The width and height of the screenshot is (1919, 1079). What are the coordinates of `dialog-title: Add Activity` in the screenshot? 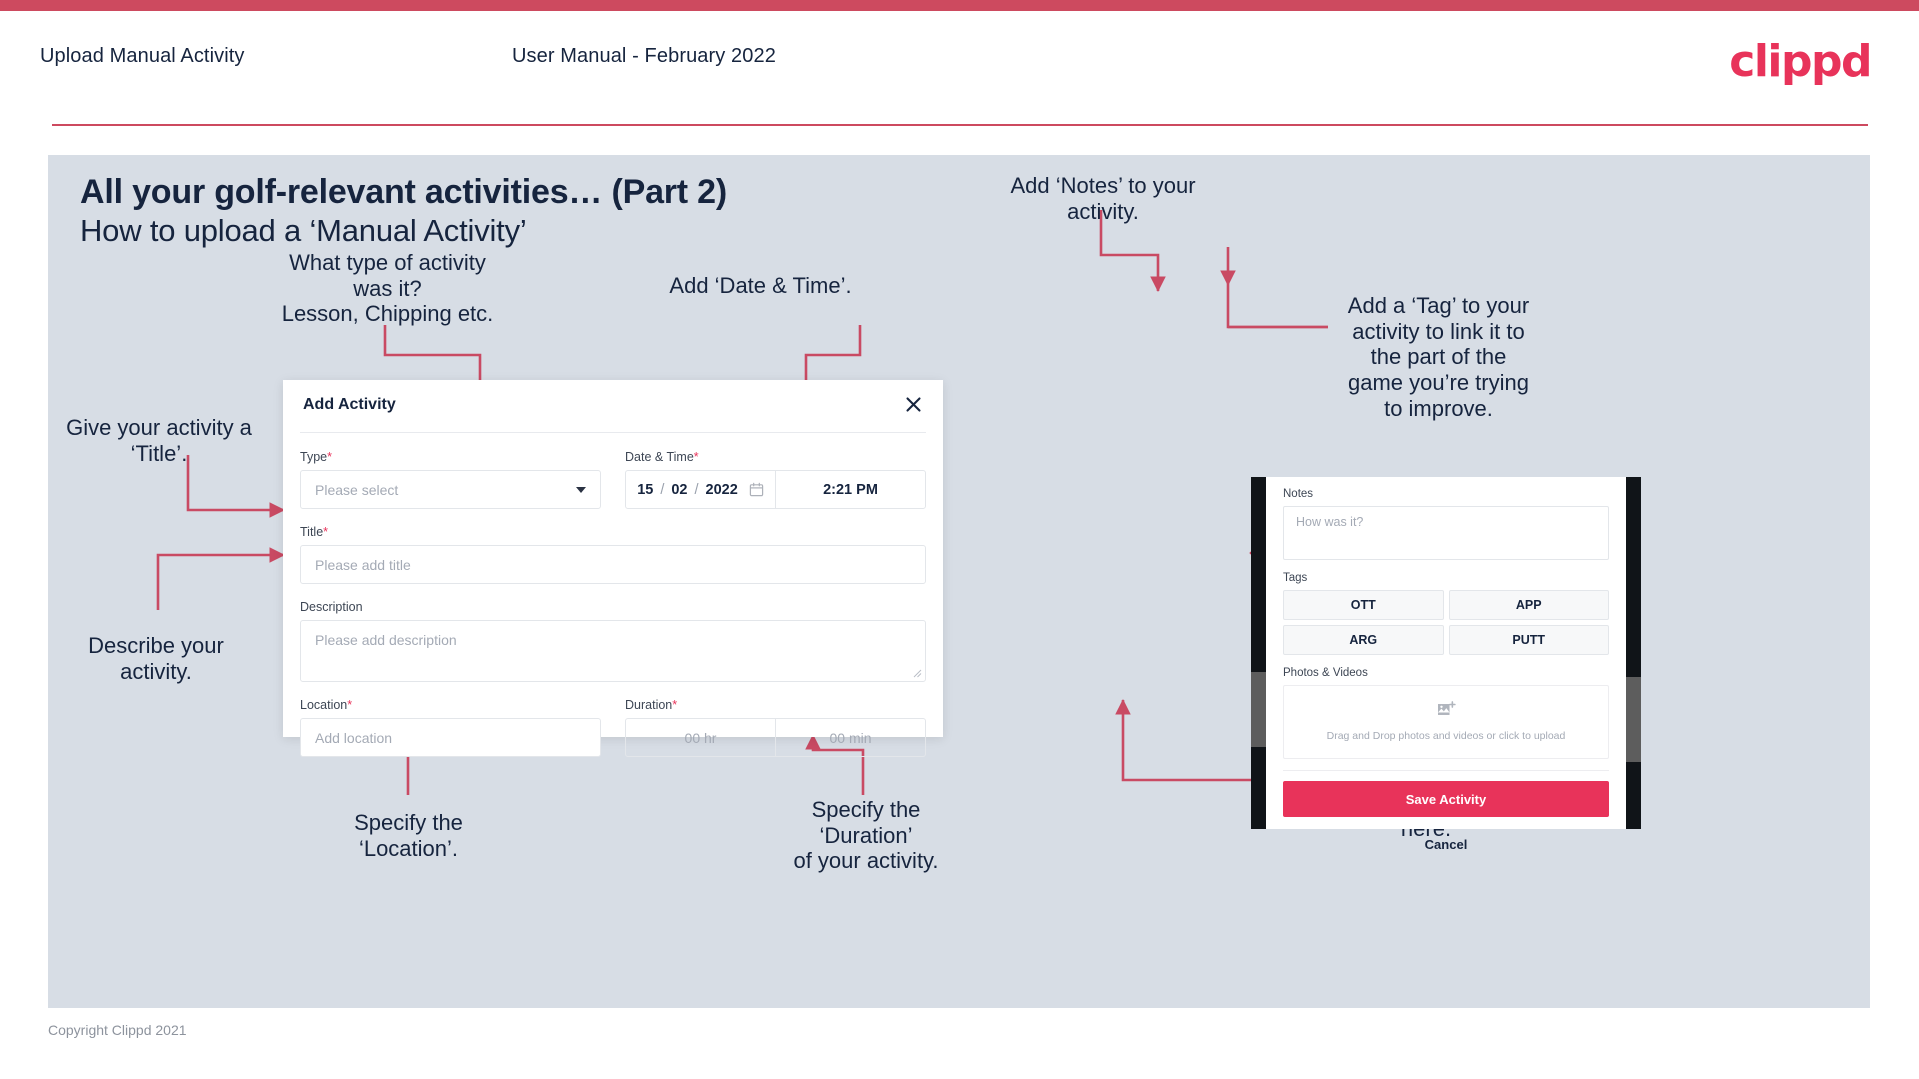 It's located at (349, 404).